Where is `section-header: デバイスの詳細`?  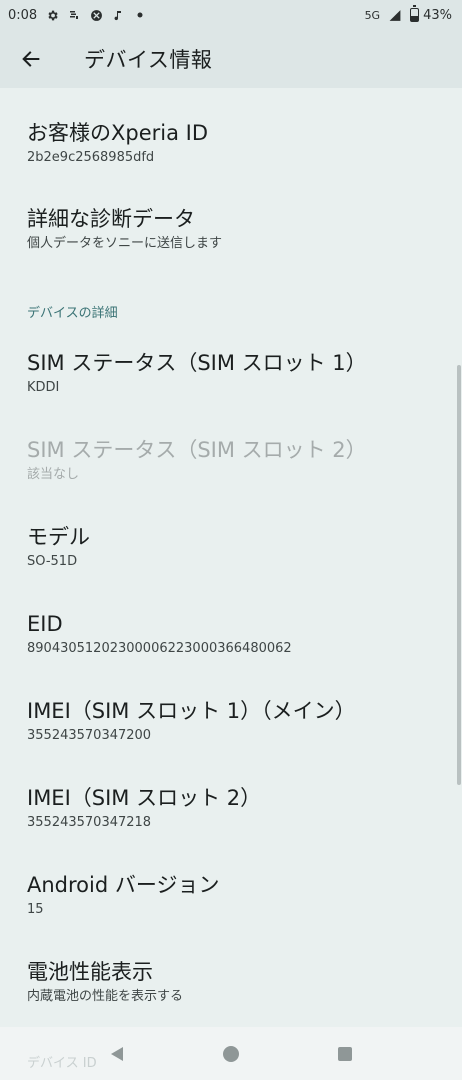 section-header: デバイスの詳細 is located at coordinates (72, 313).